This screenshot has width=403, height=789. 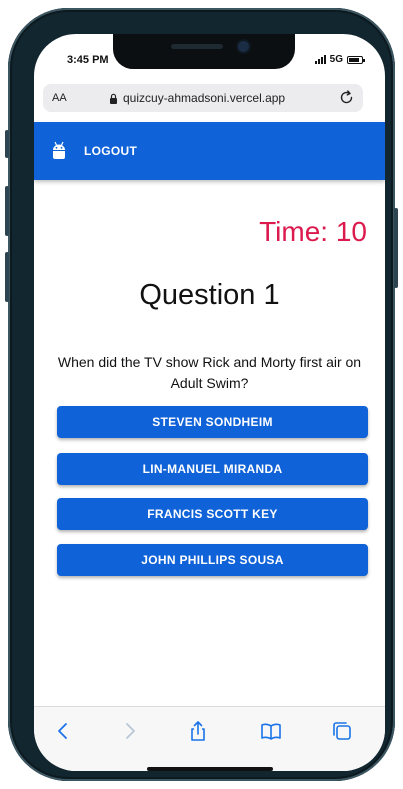 I want to click on url-text: quizcuy-ahmadsoni.vercel.app, so click(x=204, y=98).